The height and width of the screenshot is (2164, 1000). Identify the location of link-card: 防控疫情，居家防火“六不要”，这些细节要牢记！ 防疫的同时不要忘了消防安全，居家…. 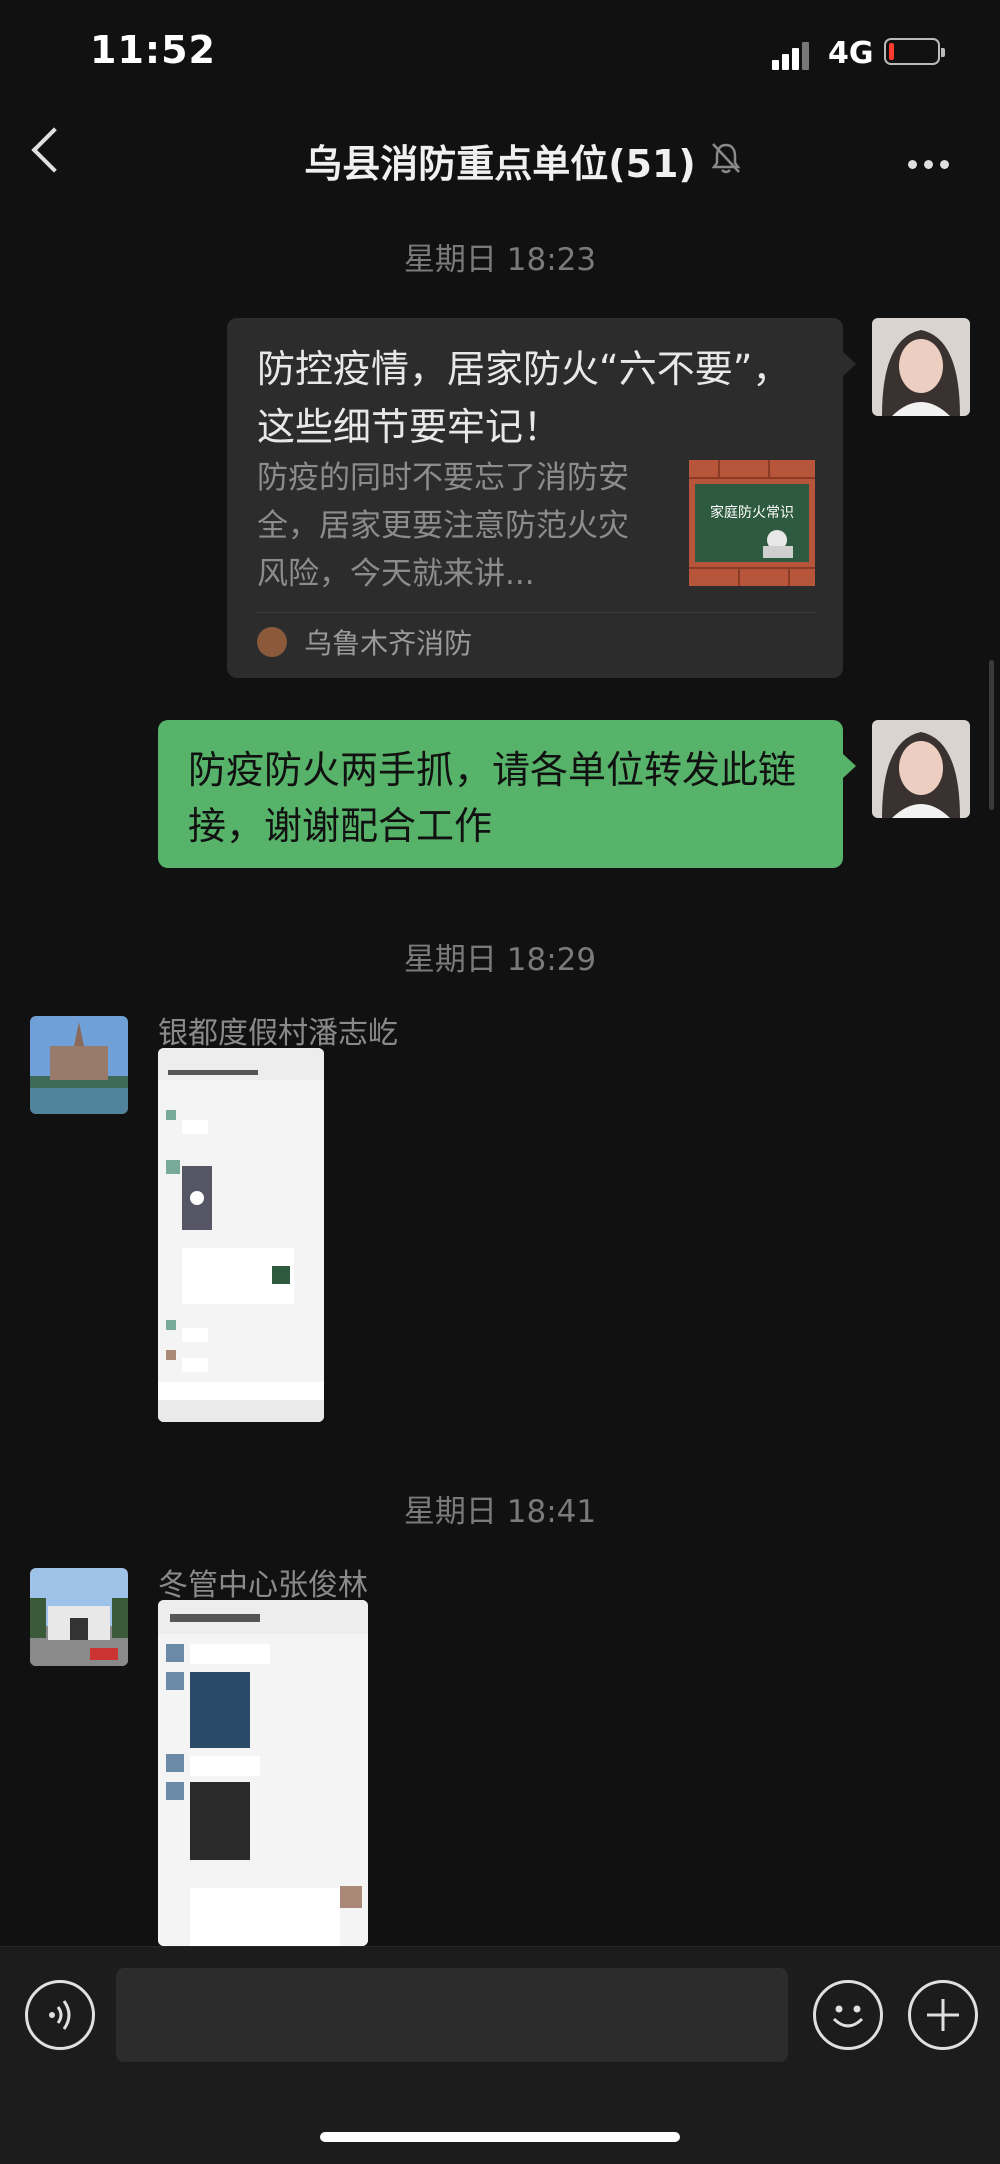
(535, 498).